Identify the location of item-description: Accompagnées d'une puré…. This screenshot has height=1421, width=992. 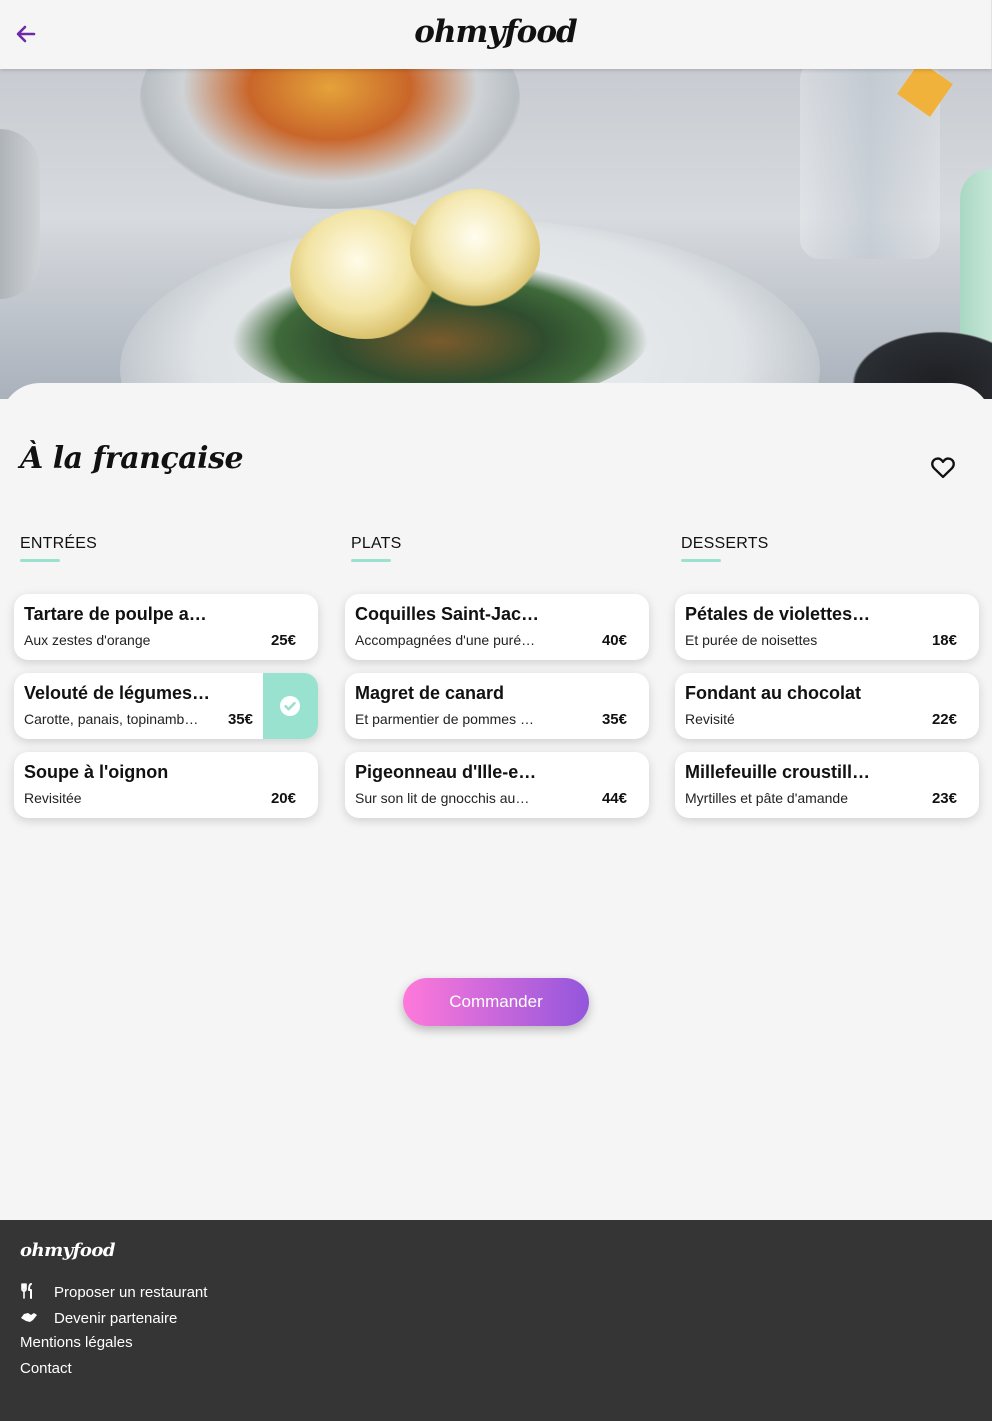
(445, 640).